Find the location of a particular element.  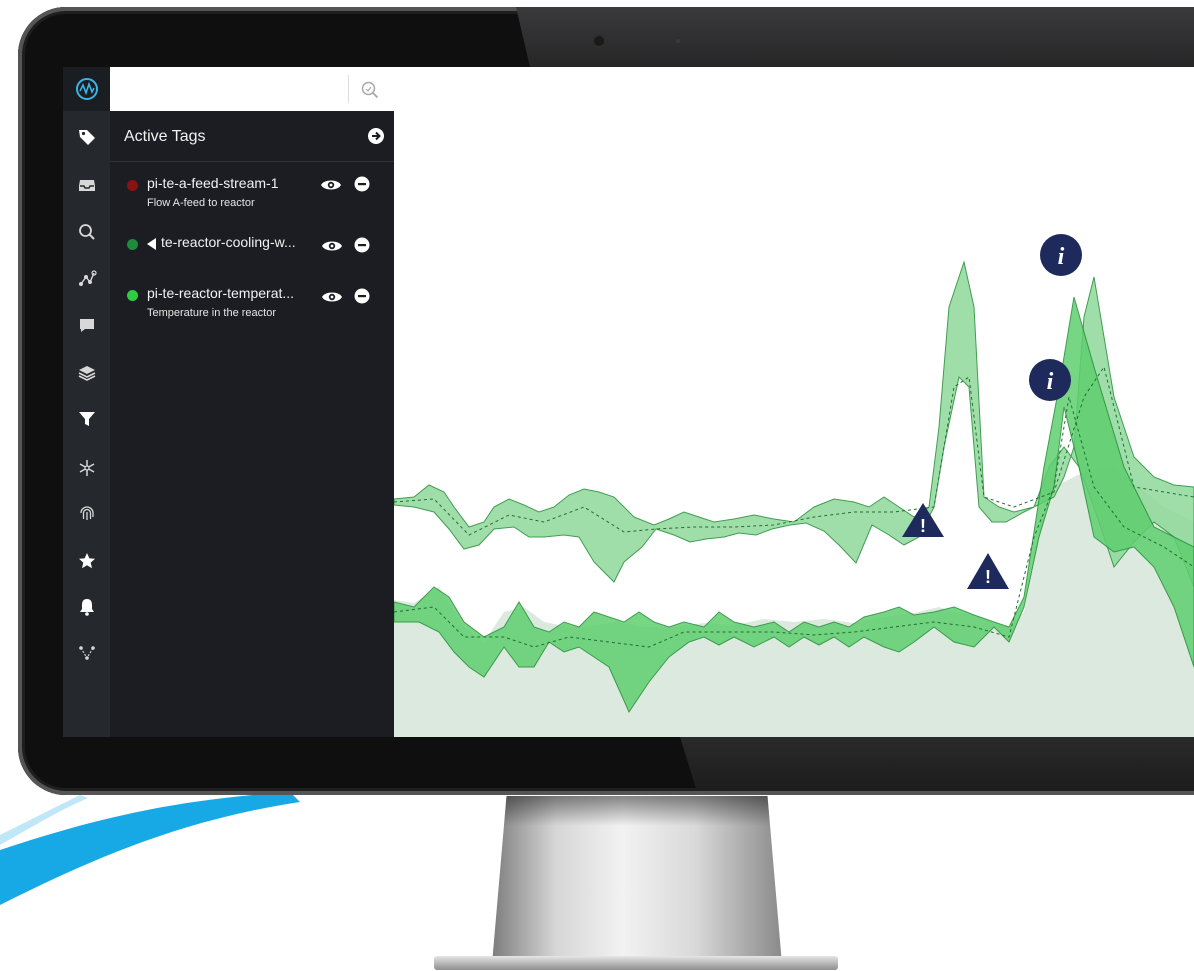

rail-layers-button is located at coordinates (86, 373).